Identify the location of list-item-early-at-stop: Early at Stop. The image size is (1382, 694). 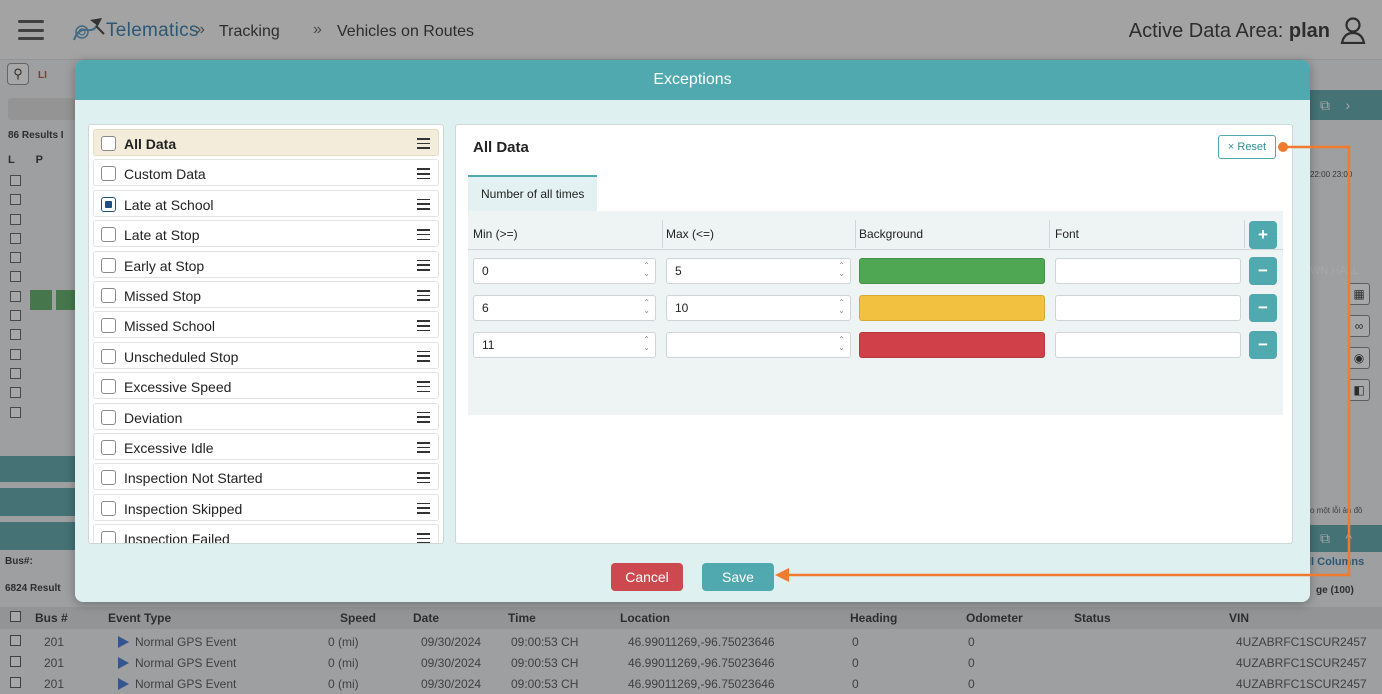
(266, 264).